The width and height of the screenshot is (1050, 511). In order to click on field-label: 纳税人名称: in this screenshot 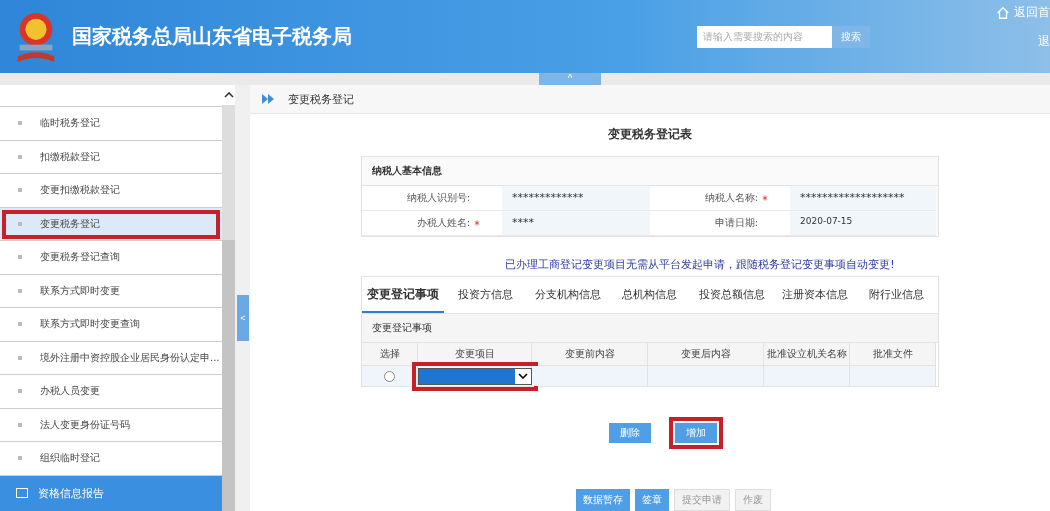, I will do `click(731, 197)`.